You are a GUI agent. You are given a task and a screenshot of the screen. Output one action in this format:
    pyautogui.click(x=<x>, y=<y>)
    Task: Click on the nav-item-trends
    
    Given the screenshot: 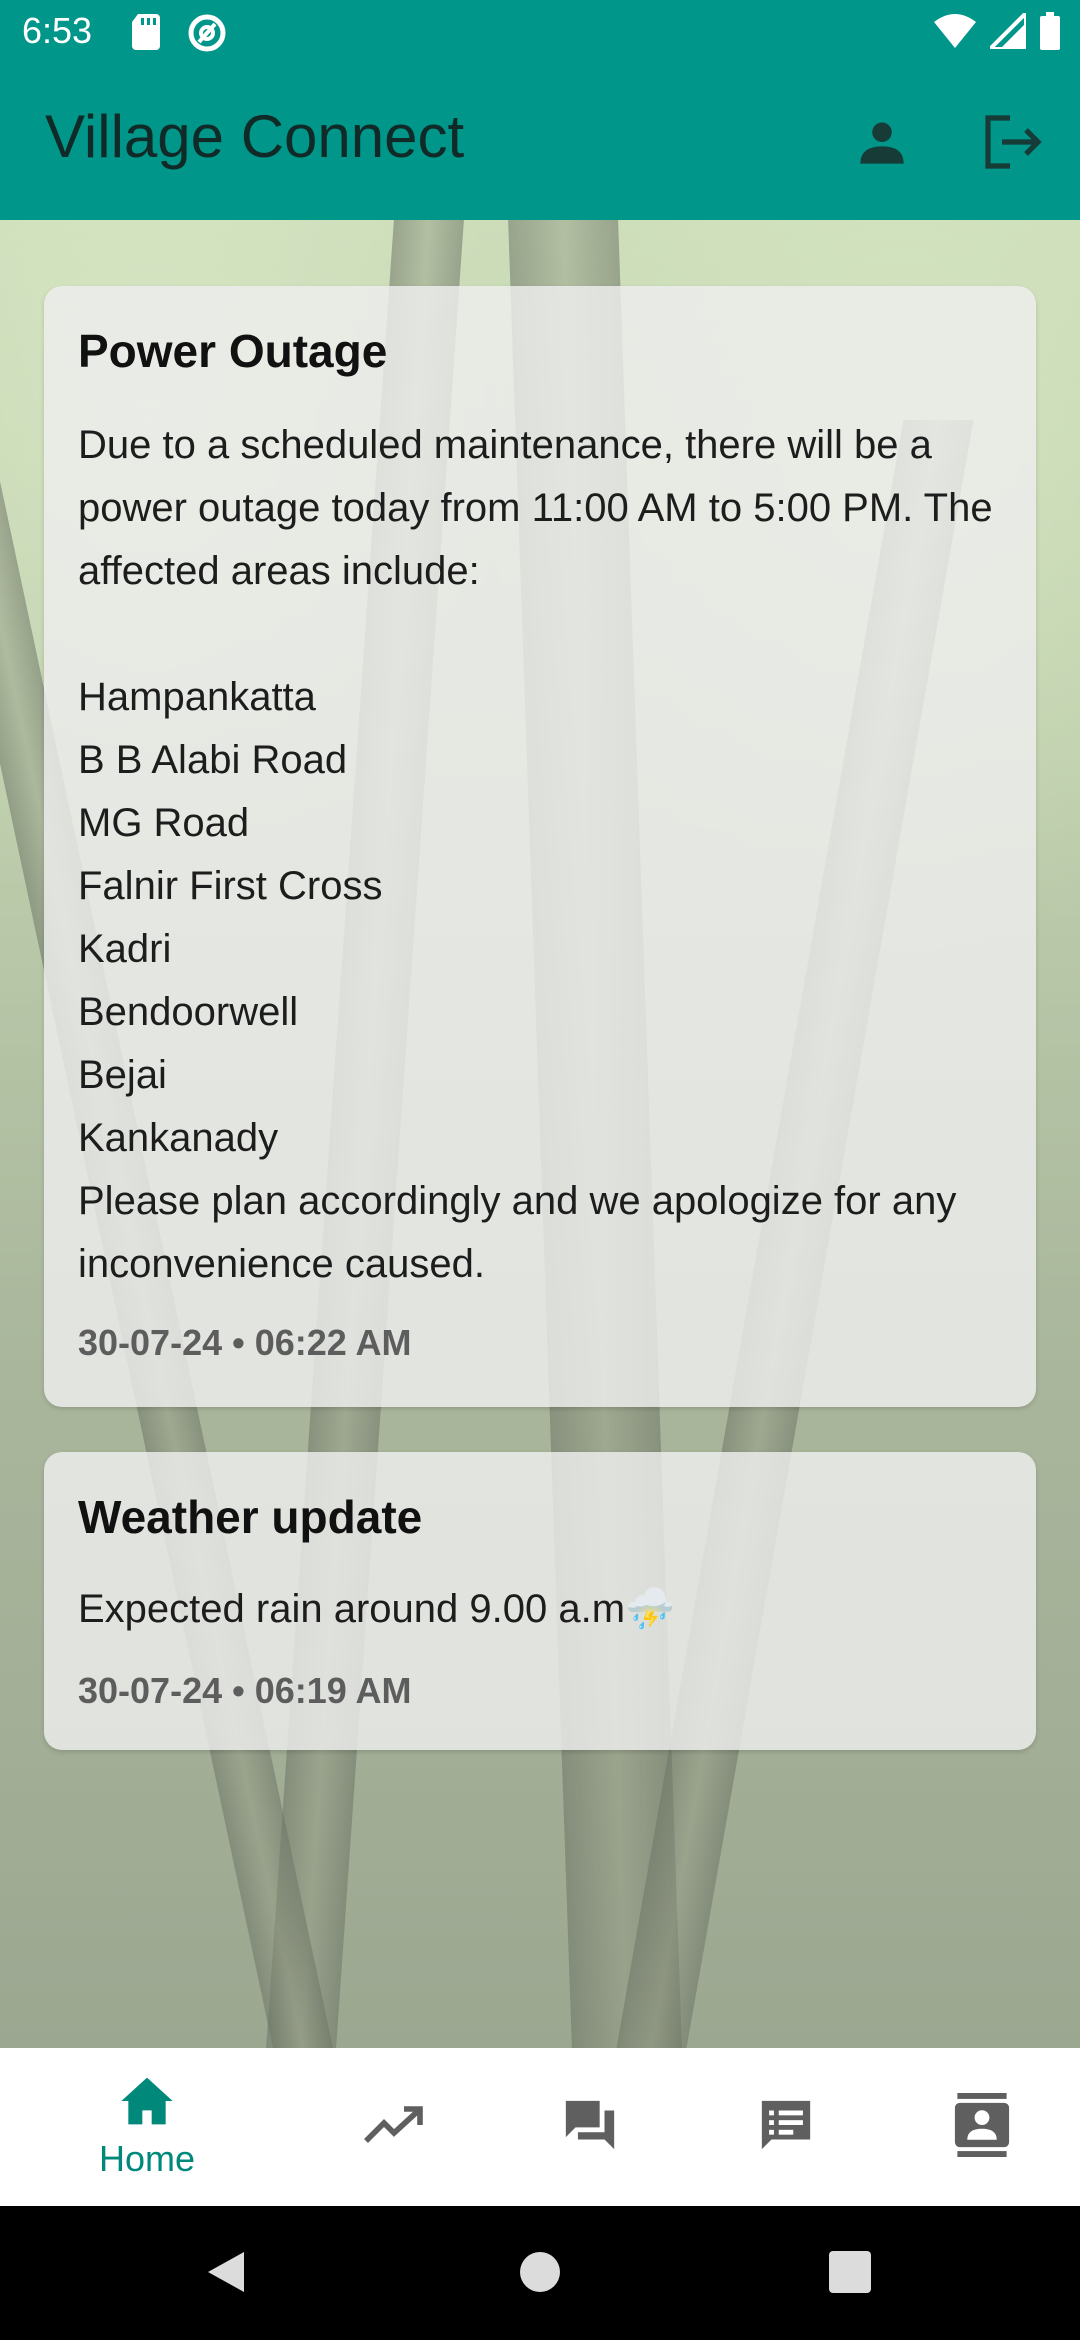 What is the action you would take?
    pyautogui.click(x=394, y=2127)
    